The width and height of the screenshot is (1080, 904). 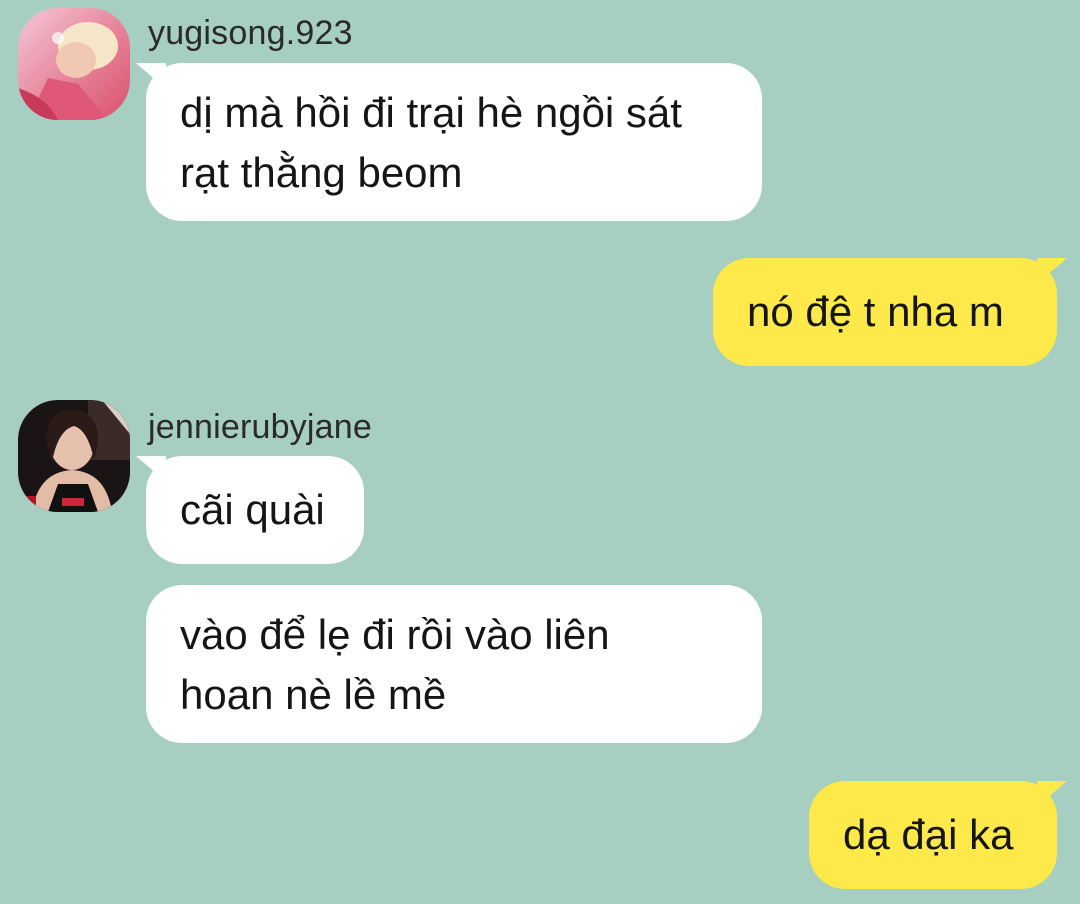 What do you see at coordinates (395, 634) in the screenshot?
I see `message-text-line: vào để lẹ đi rồi vào liên` at bounding box center [395, 634].